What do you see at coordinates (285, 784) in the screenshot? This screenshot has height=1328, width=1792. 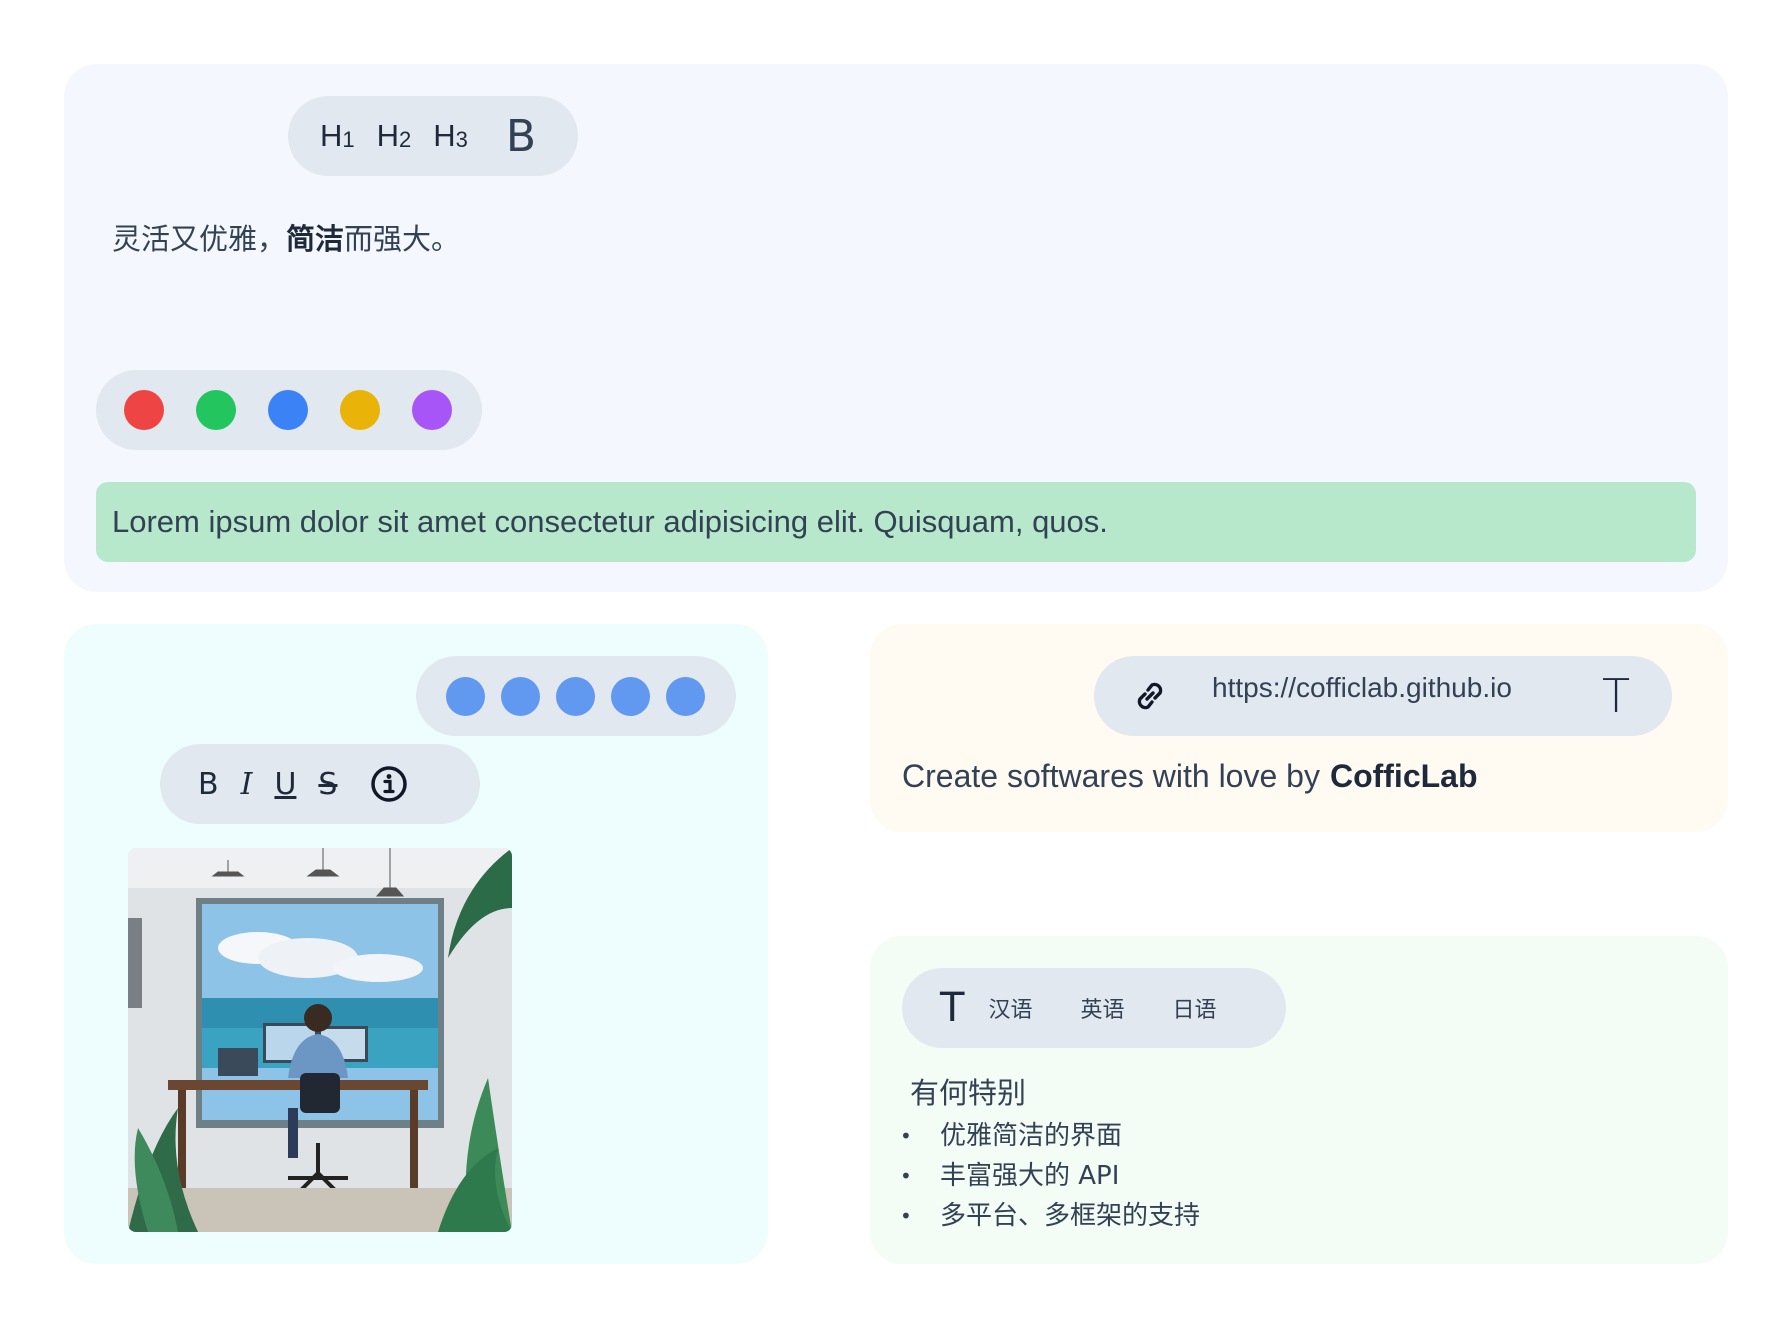 I see `underline-button: U` at bounding box center [285, 784].